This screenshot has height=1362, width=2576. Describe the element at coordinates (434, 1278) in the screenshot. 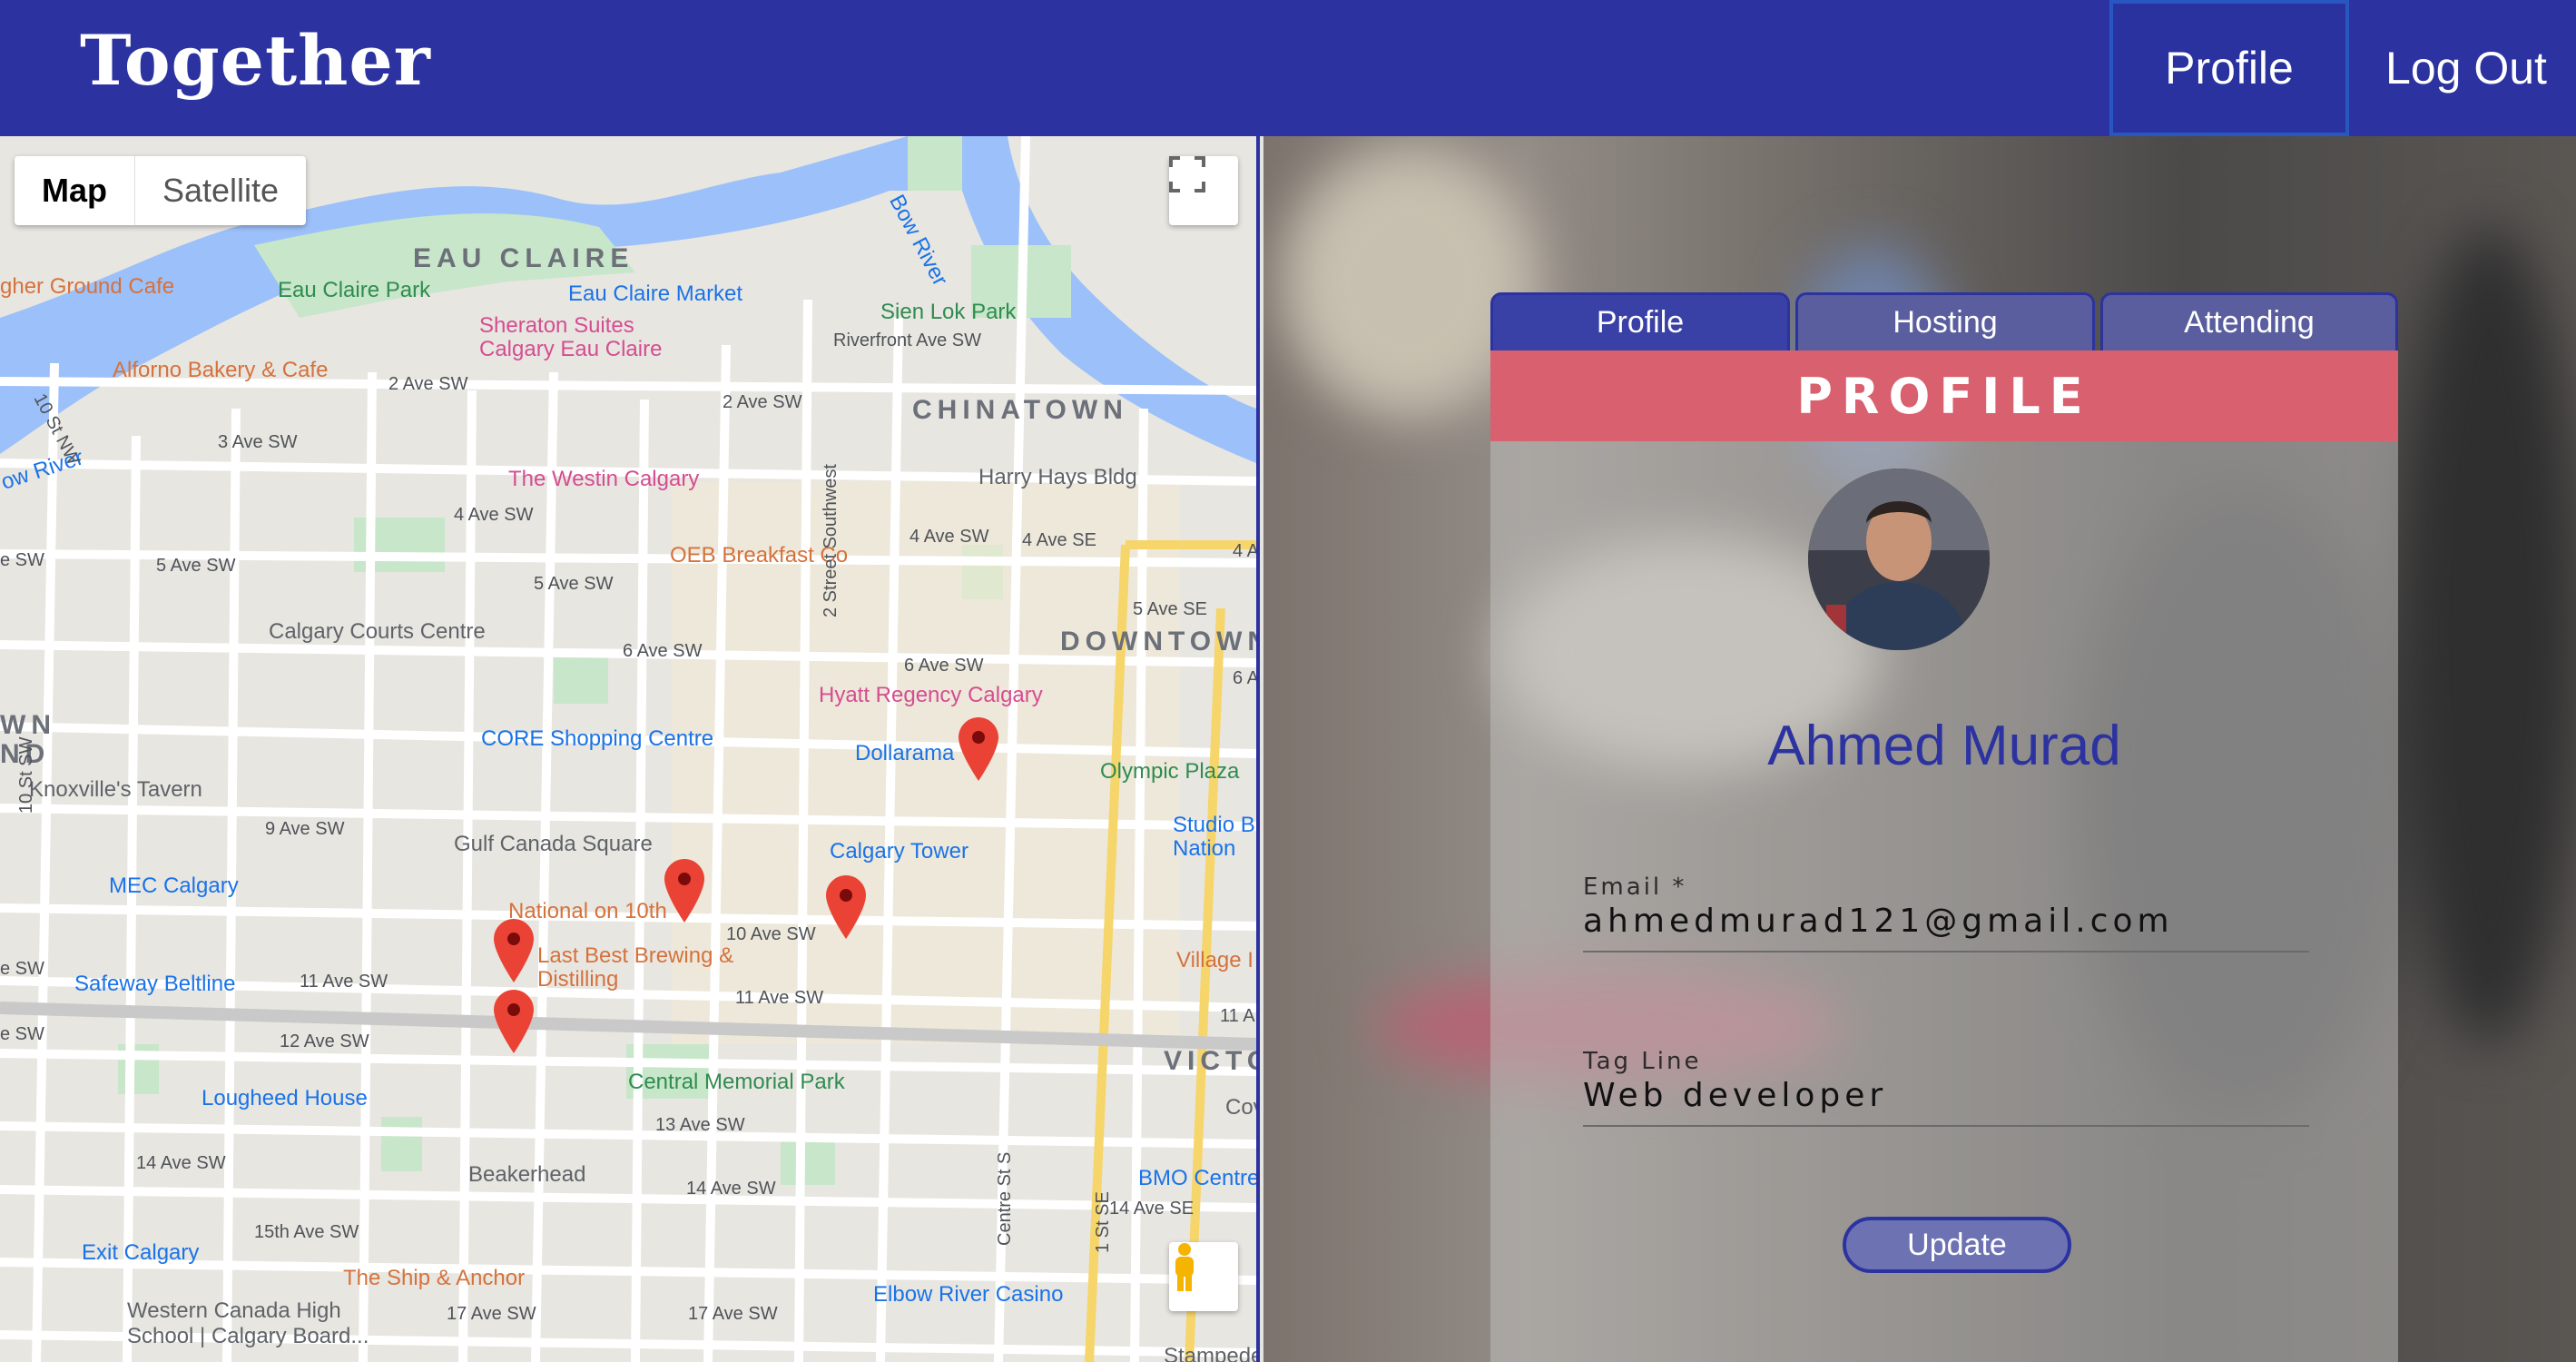

I see `map-place-label: The Ship & Anchor` at that location.